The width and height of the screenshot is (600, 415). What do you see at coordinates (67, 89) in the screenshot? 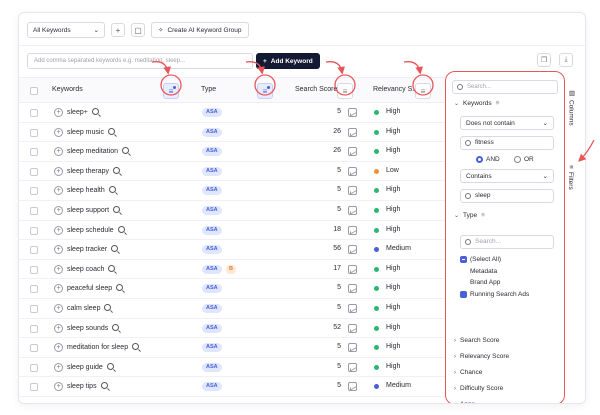
I see `column-header-keywords: Keywords` at bounding box center [67, 89].